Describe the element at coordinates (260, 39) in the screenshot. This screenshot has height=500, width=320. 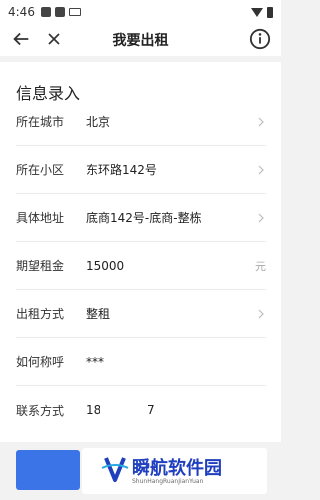
I see `info-icon` at that location.